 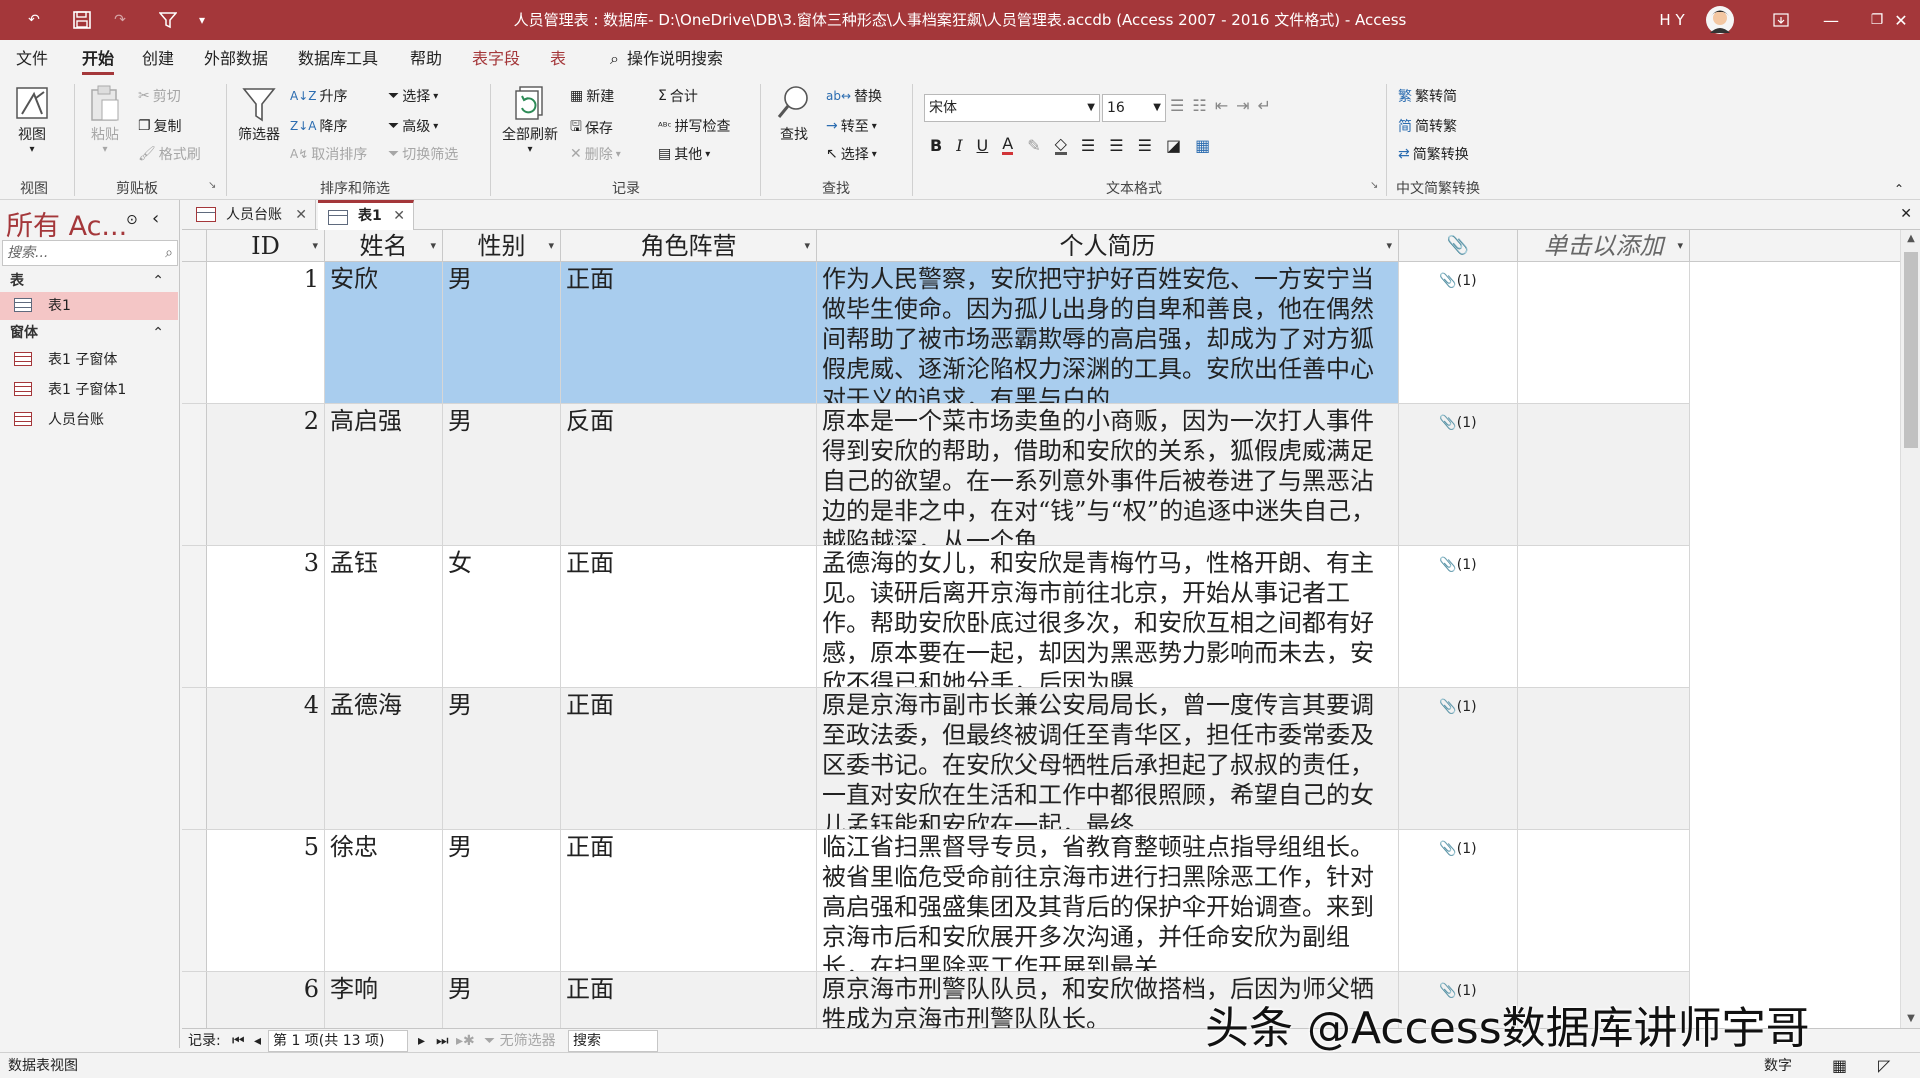 What do you see at coordinates (854, 96) in the screenshot?
I see `replace-button: ab↔ 替换` at bounding box center [854, 96].